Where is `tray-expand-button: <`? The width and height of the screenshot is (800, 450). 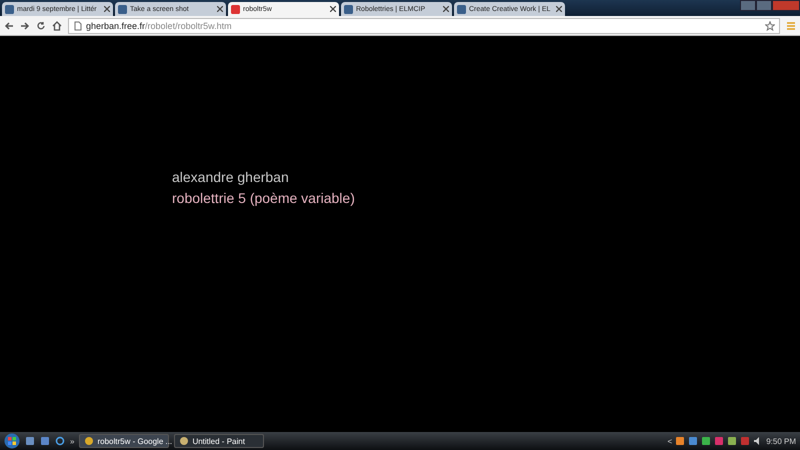
tray-expand-button: < is located at coordinates (670, 441).